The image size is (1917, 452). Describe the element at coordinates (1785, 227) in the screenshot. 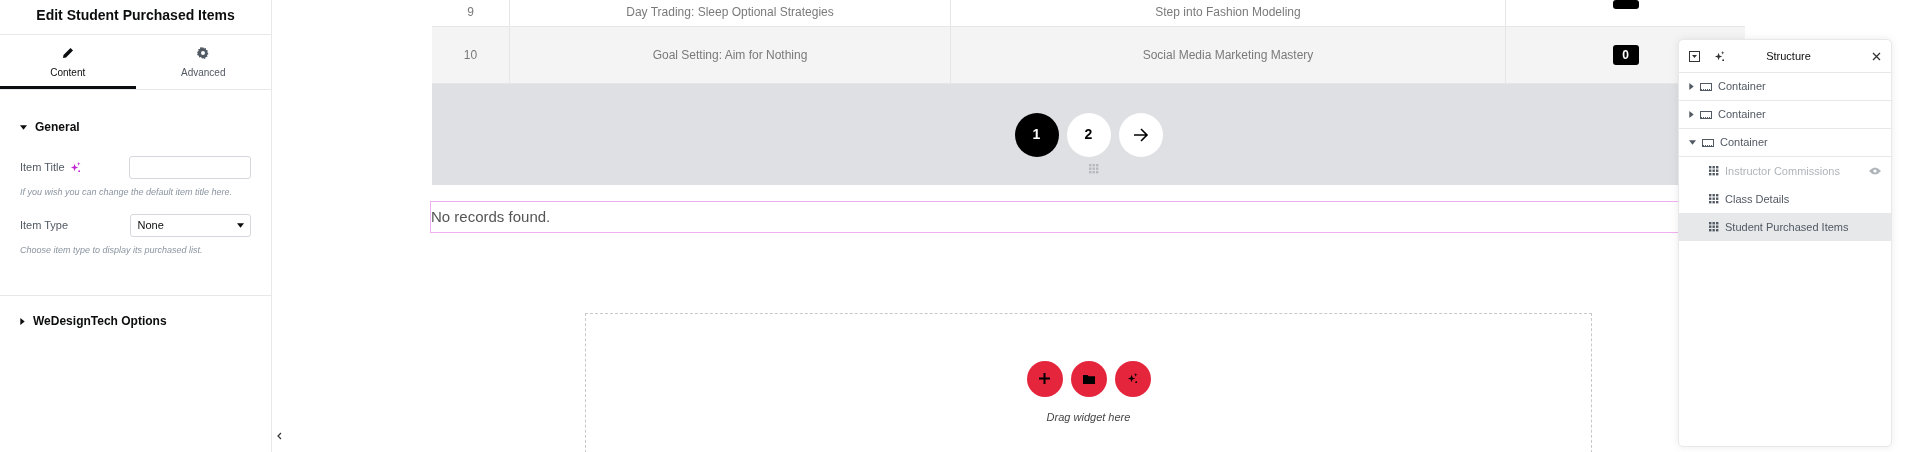

I see `tree-item: Student Purchased Items` at that location.